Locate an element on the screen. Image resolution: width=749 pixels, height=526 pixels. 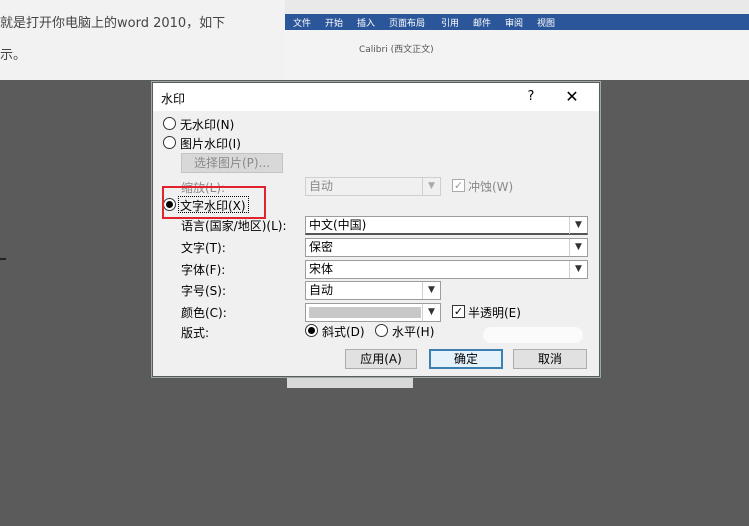
color-swatch is located at coordinates (365, 312).